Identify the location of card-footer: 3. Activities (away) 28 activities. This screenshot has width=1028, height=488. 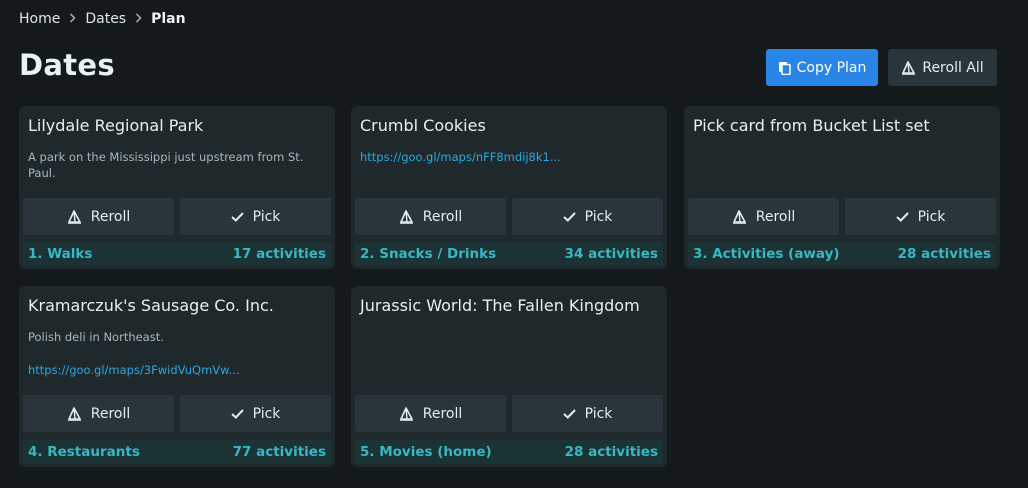
(842, 254).